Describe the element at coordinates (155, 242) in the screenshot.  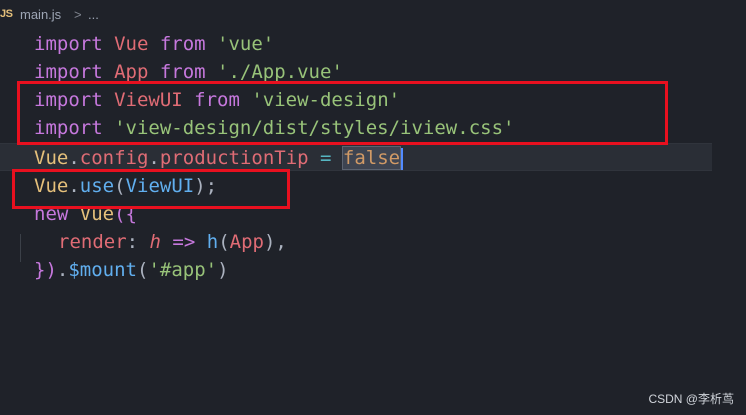
I see `token-parameter: h` at that location.